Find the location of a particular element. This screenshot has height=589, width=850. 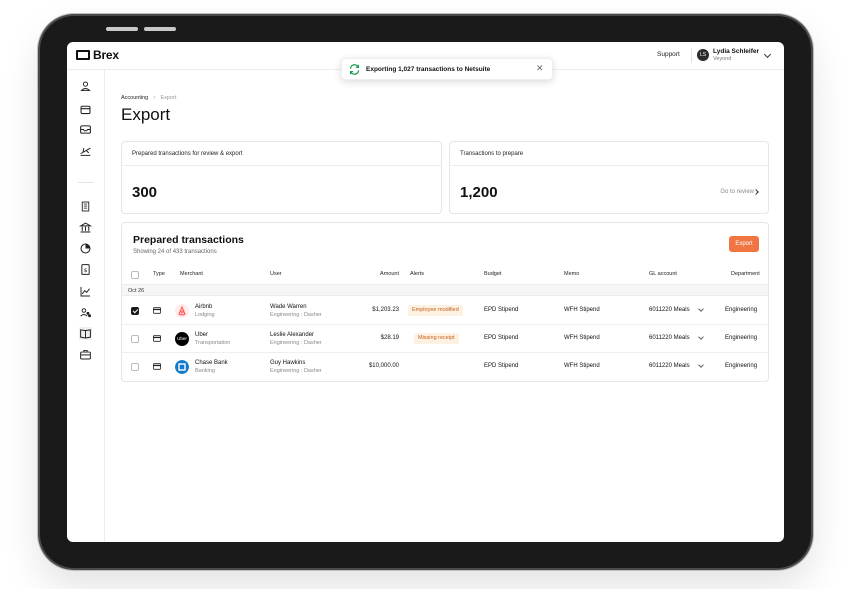

power-button is located at coordinates (160, 29).